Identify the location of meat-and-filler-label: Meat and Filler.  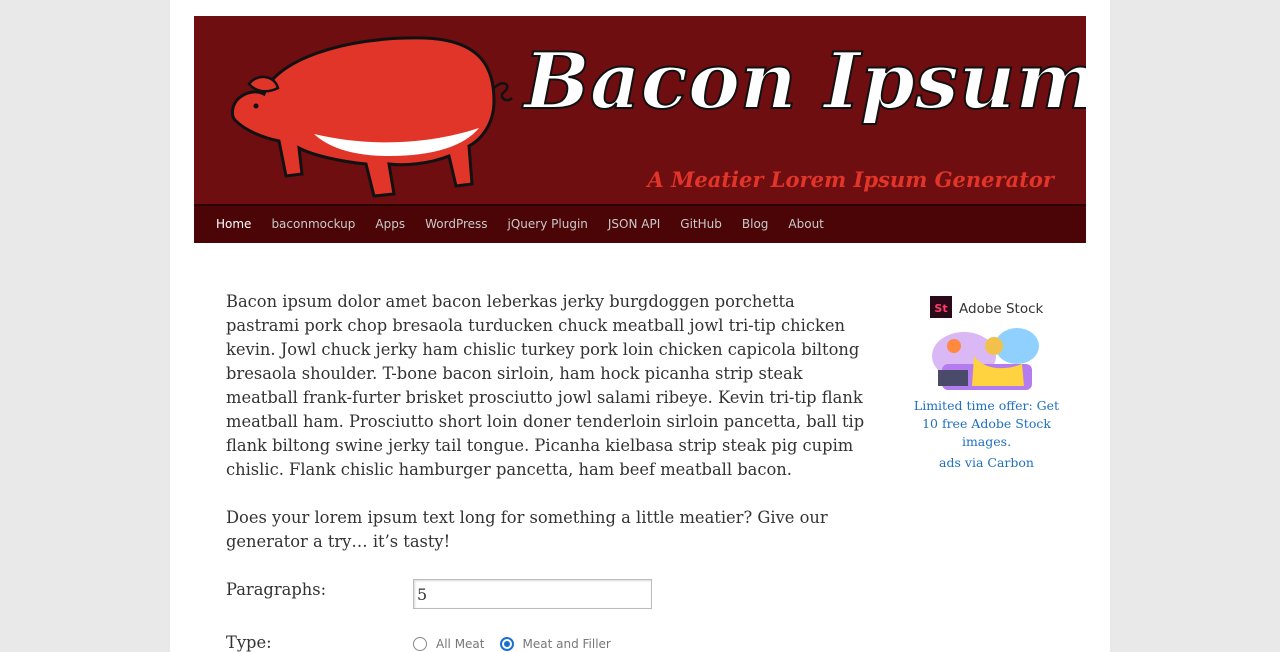
(567, 644).